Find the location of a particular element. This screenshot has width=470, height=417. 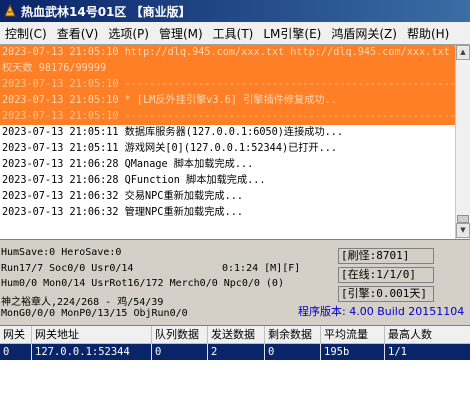

col-address: 网关地址 is located at coordinates (92, 334).